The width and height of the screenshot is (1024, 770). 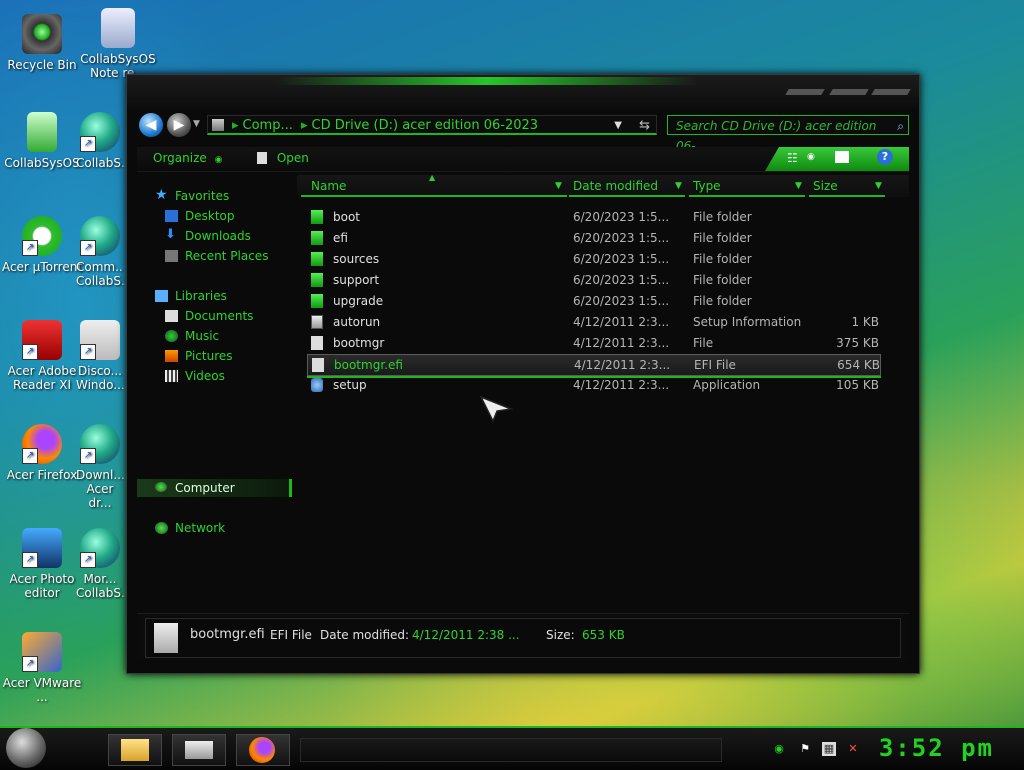 I want to click on nav-desktop: Desktop, so click(x=200, y=216).